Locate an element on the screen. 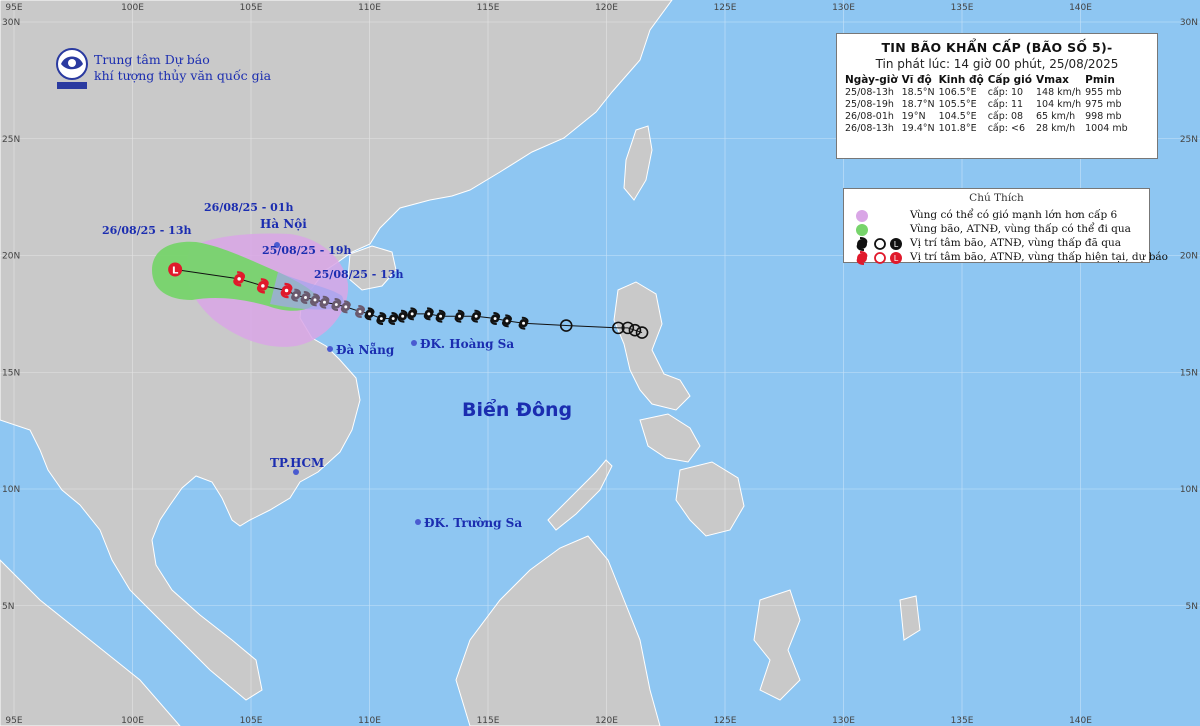  bulletin-cell: 1004 mb is located at coordinates (1106, 128).